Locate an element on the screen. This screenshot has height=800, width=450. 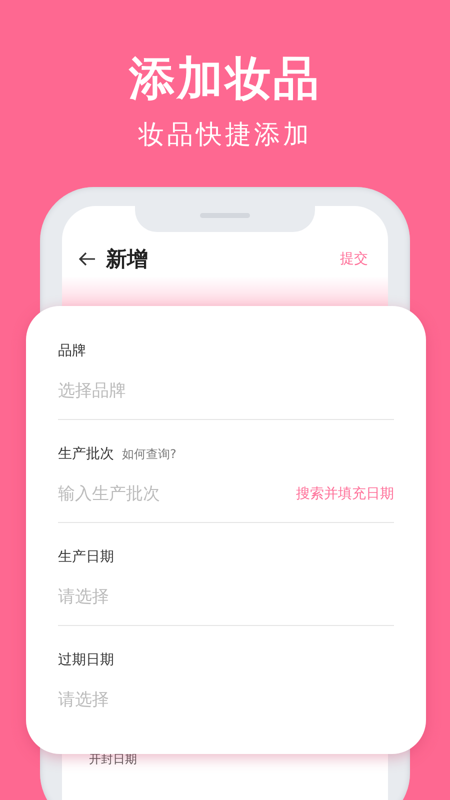
field-label: 过期日期 is located at coordinates (86, 660).